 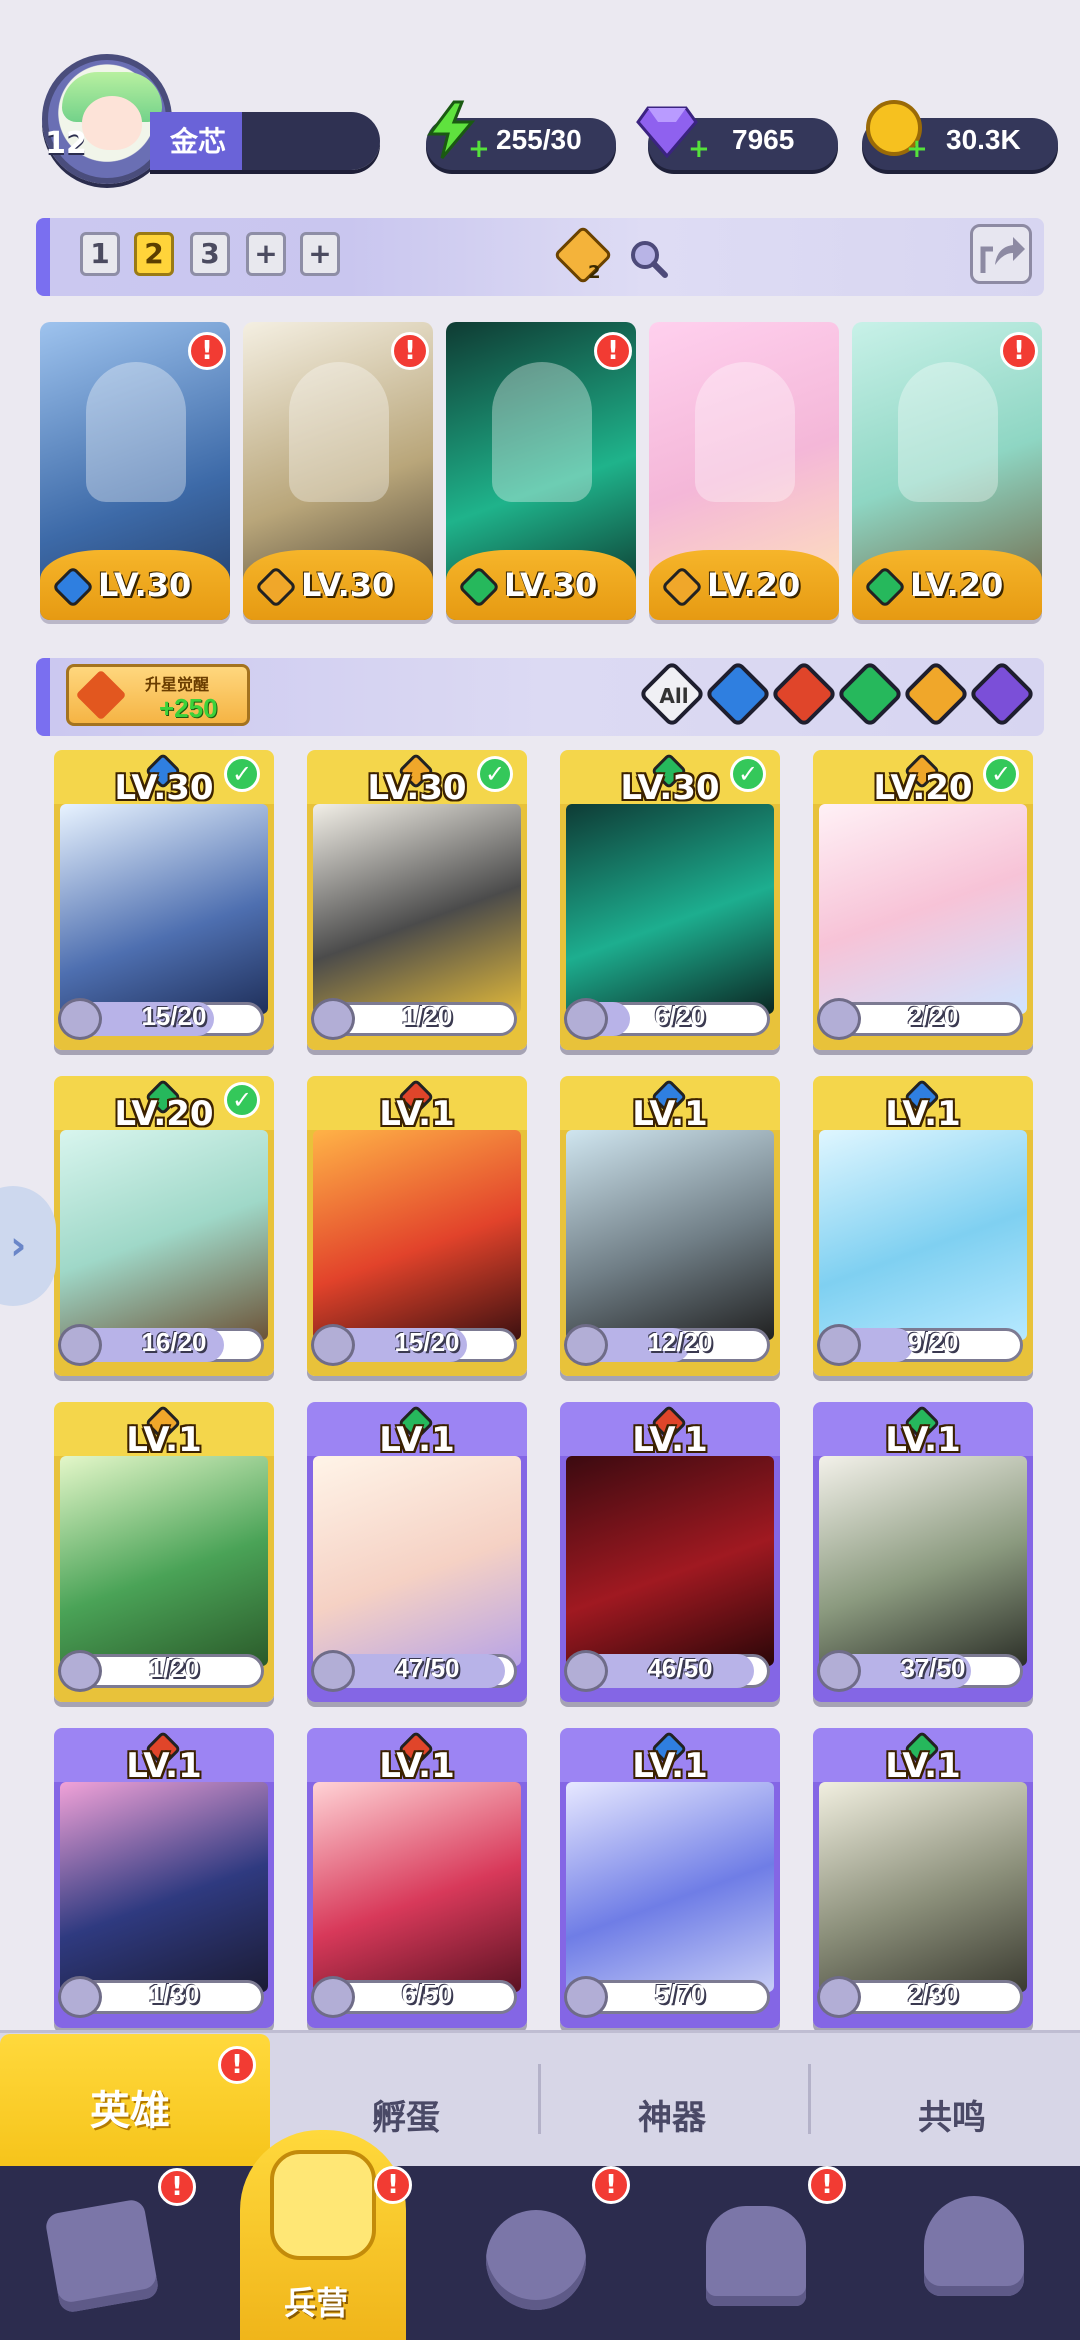 I want to click on gold-value: 30.3K, so click(x=983, y=139).